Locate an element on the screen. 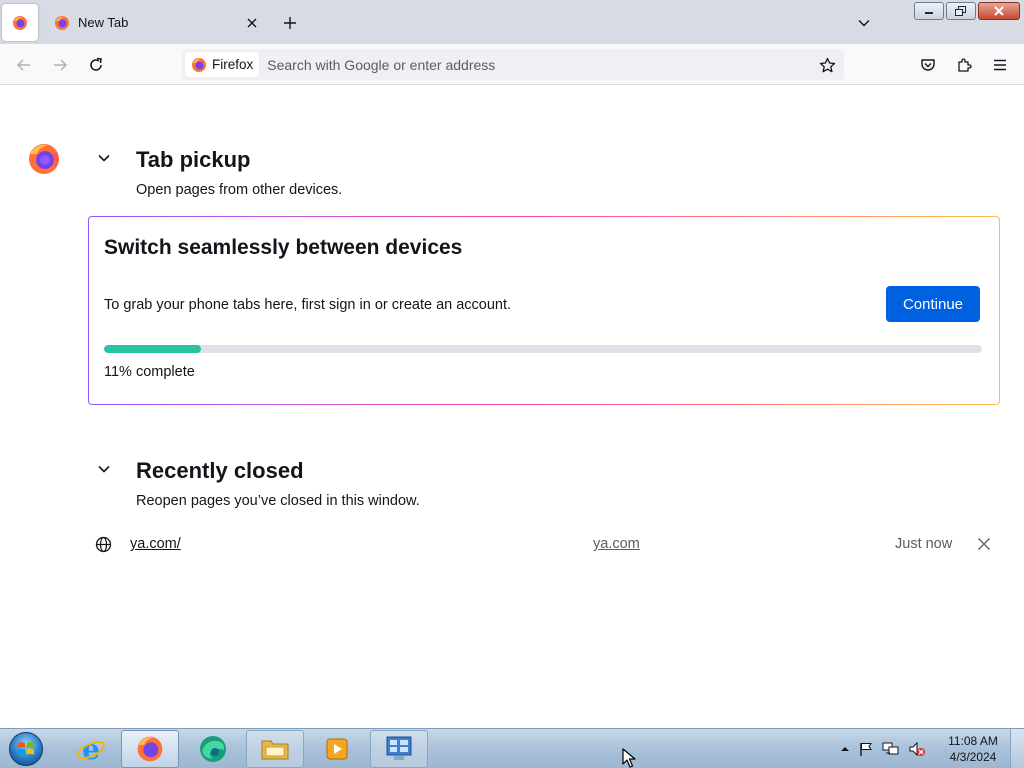 This screenshot has height=768, width=1024. back-arrow-icon is located at coordinates (23, 65).